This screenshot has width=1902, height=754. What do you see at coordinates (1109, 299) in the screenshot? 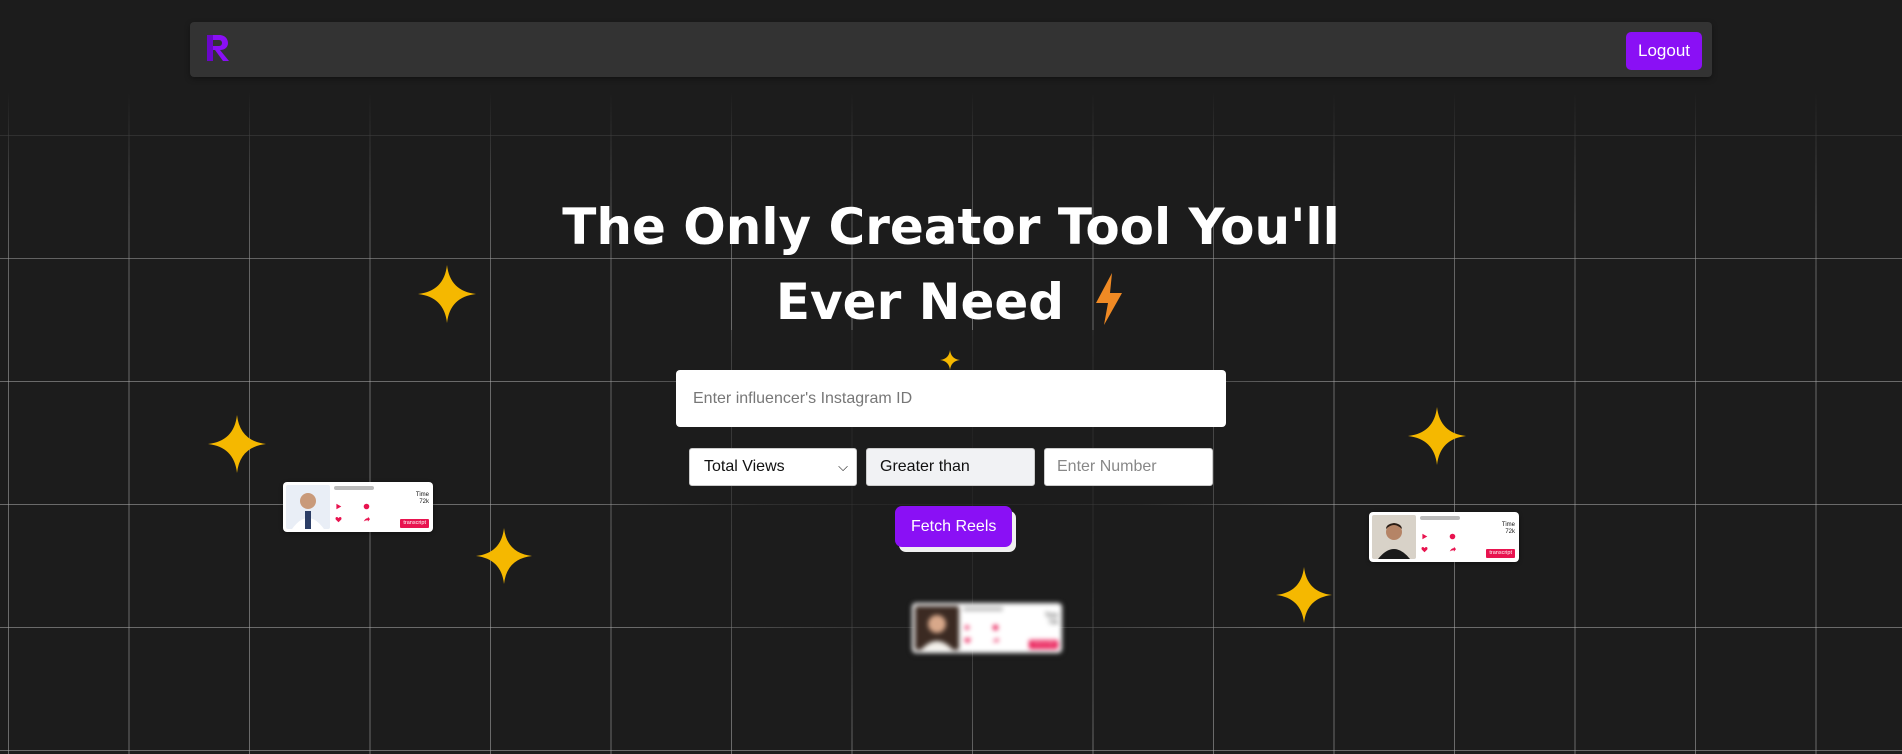
I see `lightning-bolt-icon` at bounding box center [1109, 299].